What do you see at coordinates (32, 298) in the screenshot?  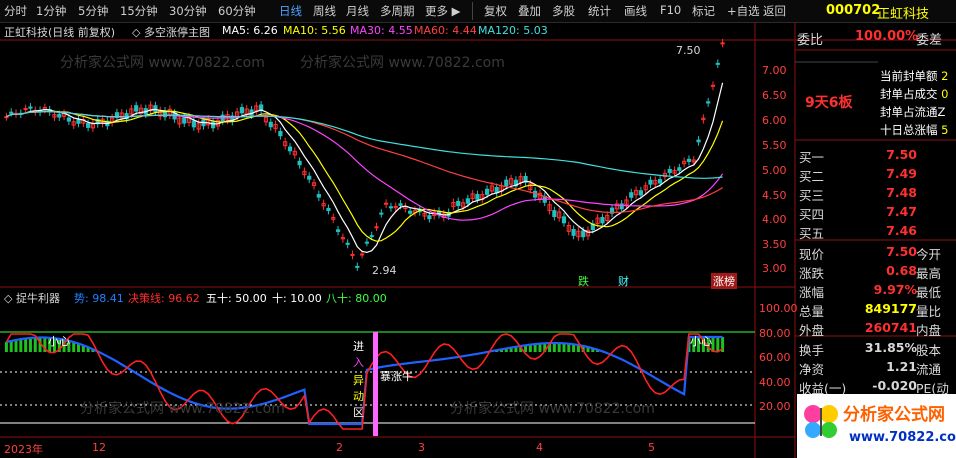 I see `sub-indicator-name: ◇ 捉牛利器` at bounding box center [32, 298].